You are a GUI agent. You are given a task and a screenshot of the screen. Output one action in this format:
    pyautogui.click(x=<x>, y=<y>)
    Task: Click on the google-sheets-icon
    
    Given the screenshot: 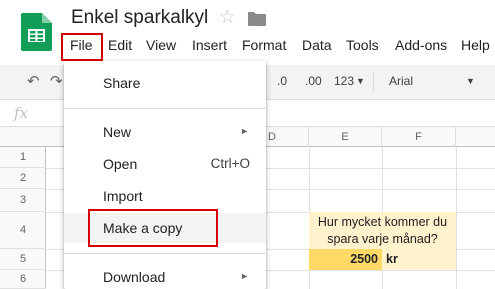 What is the action you would take?
    pyautogui.click(x=36, y=32)
    